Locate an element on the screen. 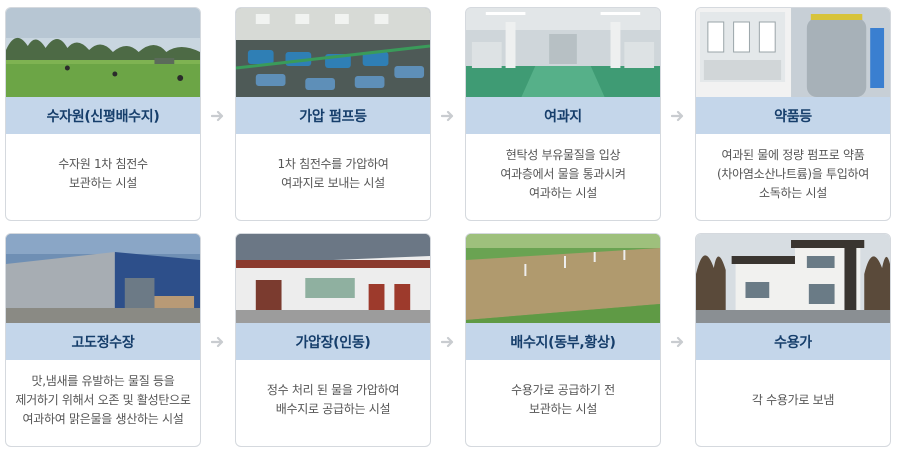 This screenshot has width=900, height=450. step-title: 가압장(인동) is located at coordinates (333, 341).